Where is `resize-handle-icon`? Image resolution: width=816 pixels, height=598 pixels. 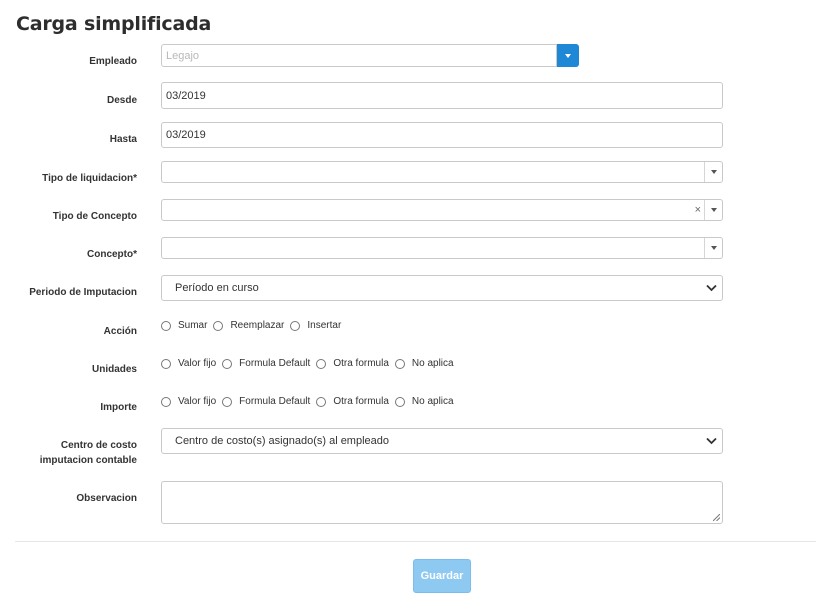 resize-handle-icon is located at coordinates (716, 517).